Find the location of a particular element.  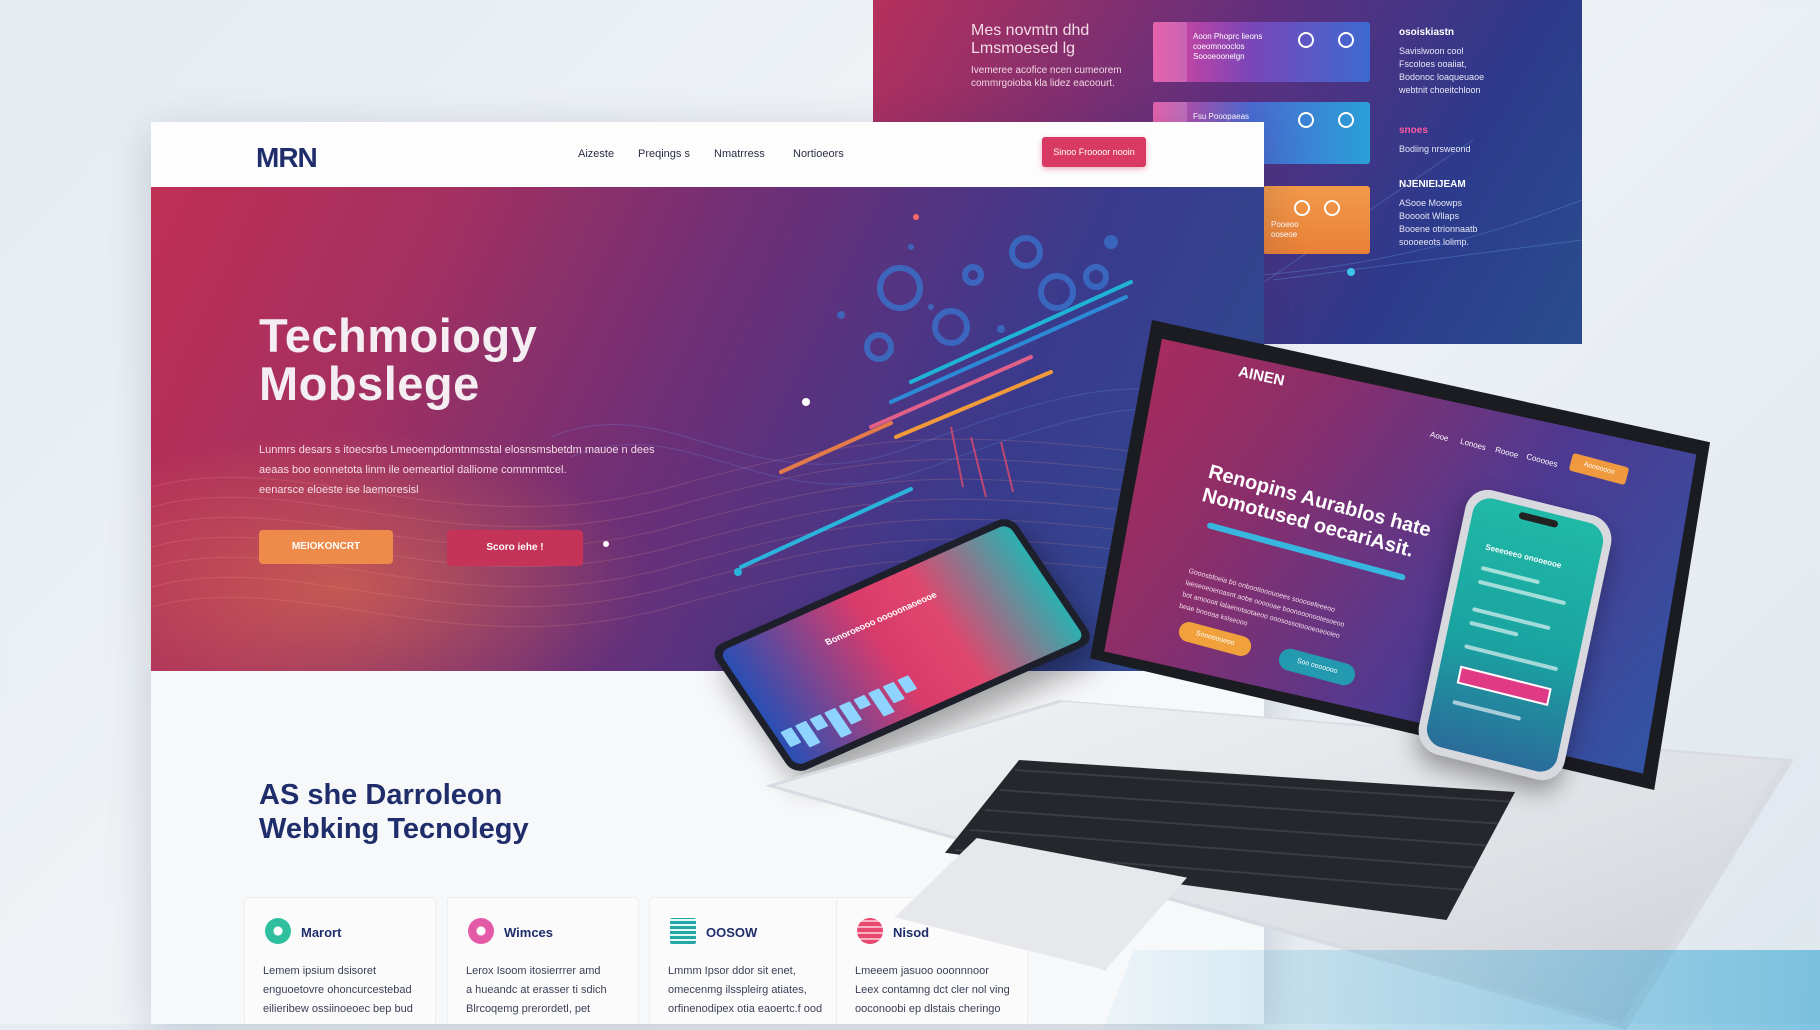

leaf-icon is located at coordinates (278, 931).